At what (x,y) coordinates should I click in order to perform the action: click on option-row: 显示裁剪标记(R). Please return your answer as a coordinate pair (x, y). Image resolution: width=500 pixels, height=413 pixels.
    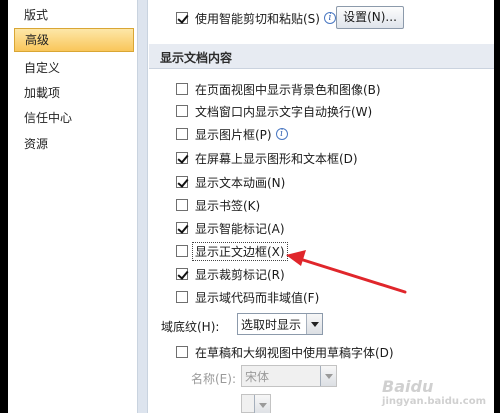
    Looking at the image, I should click on (230, 274).